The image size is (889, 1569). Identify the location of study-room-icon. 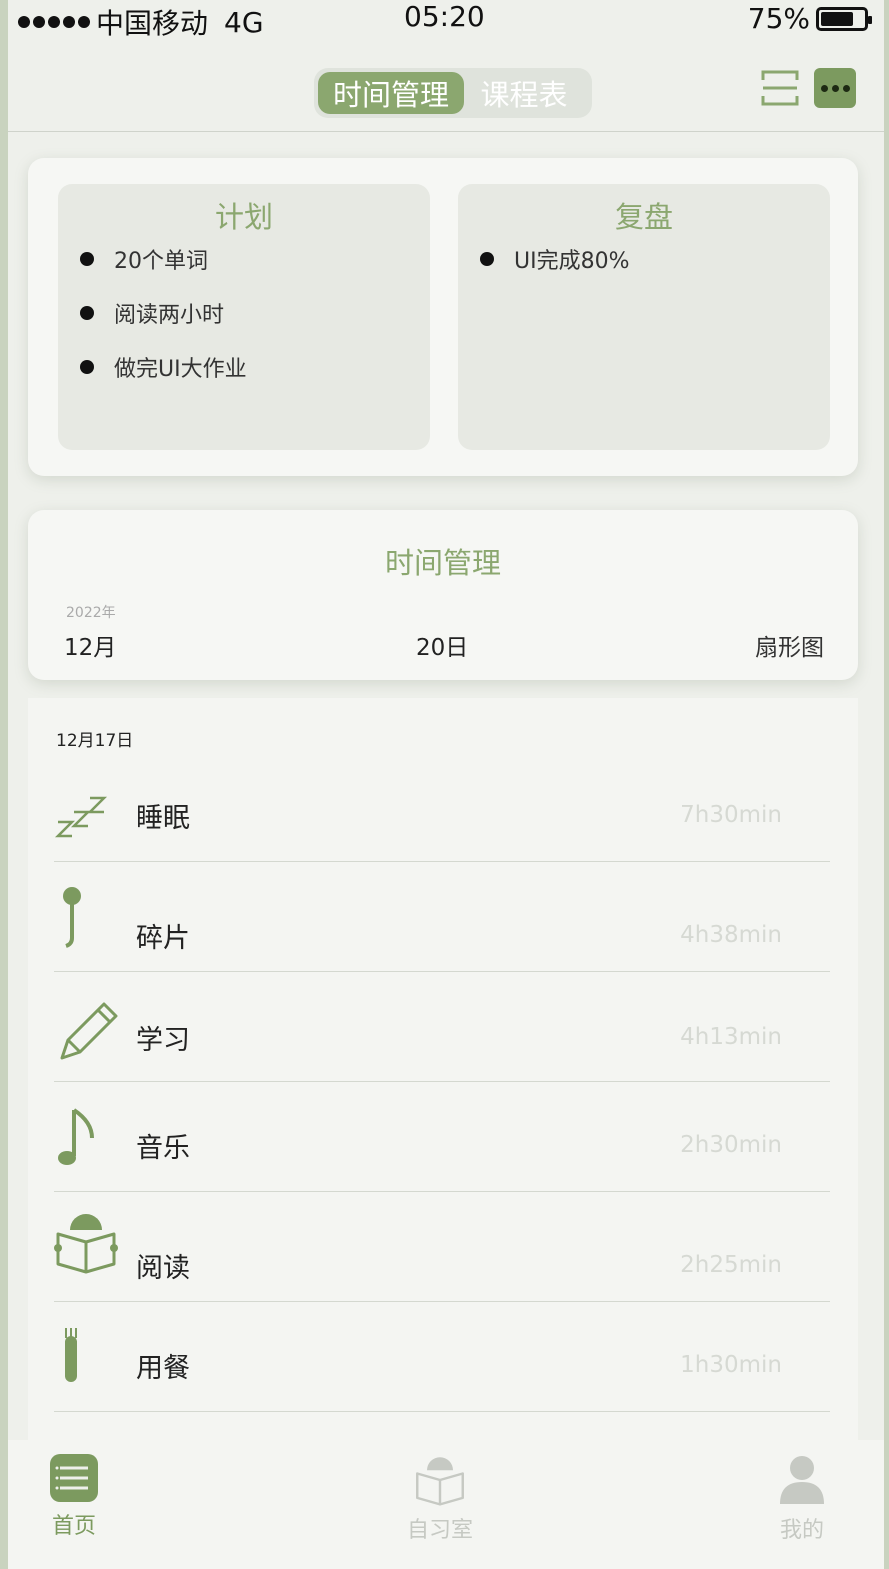
(440, 1481).